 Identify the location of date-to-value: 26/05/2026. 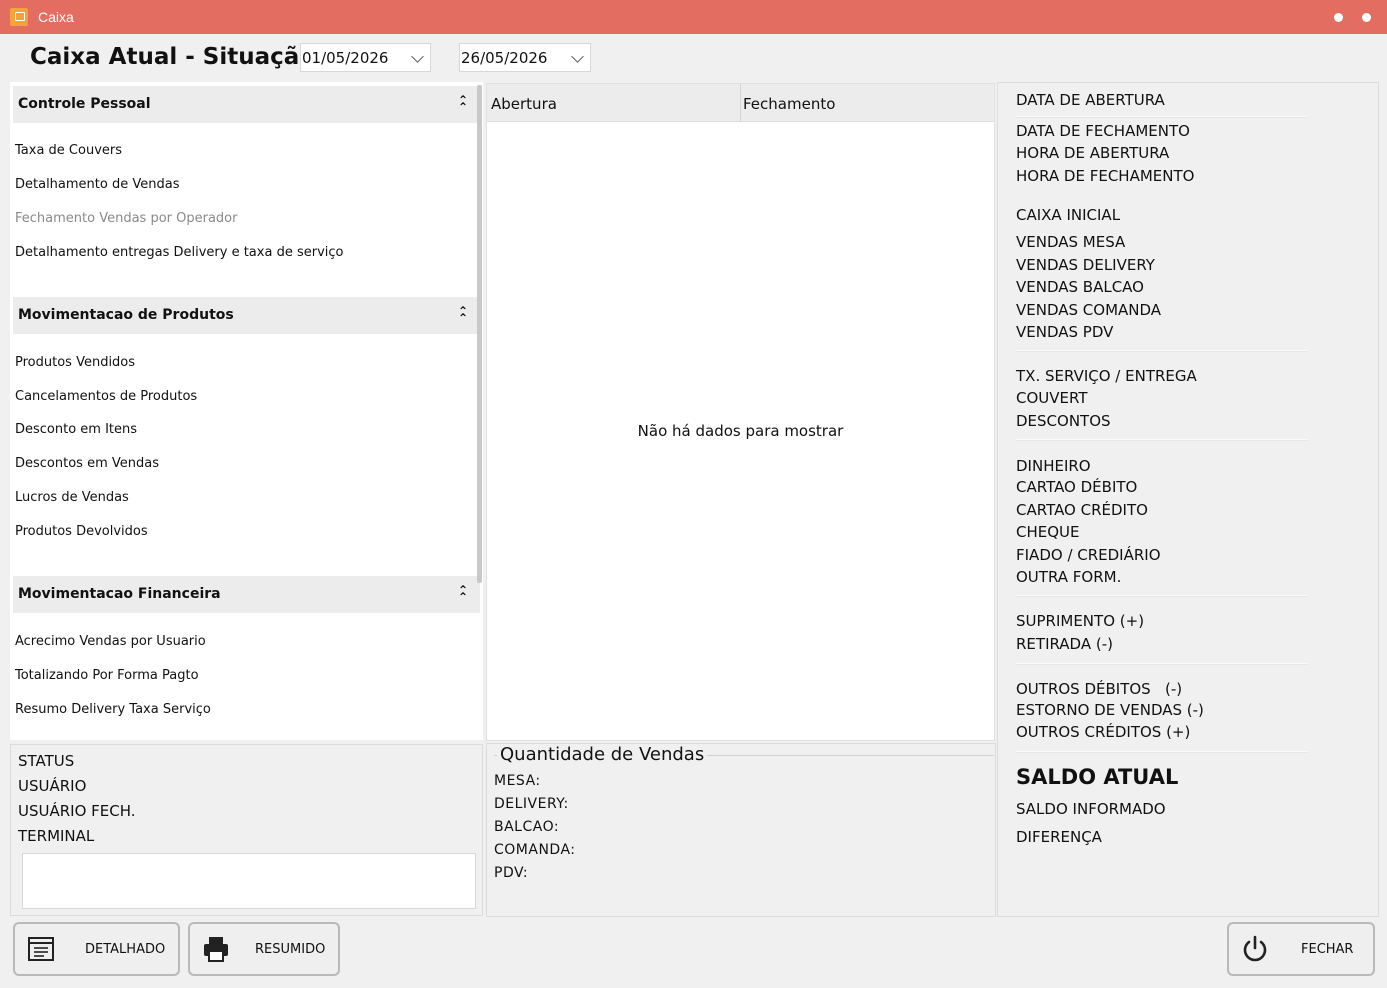
(504, 58).